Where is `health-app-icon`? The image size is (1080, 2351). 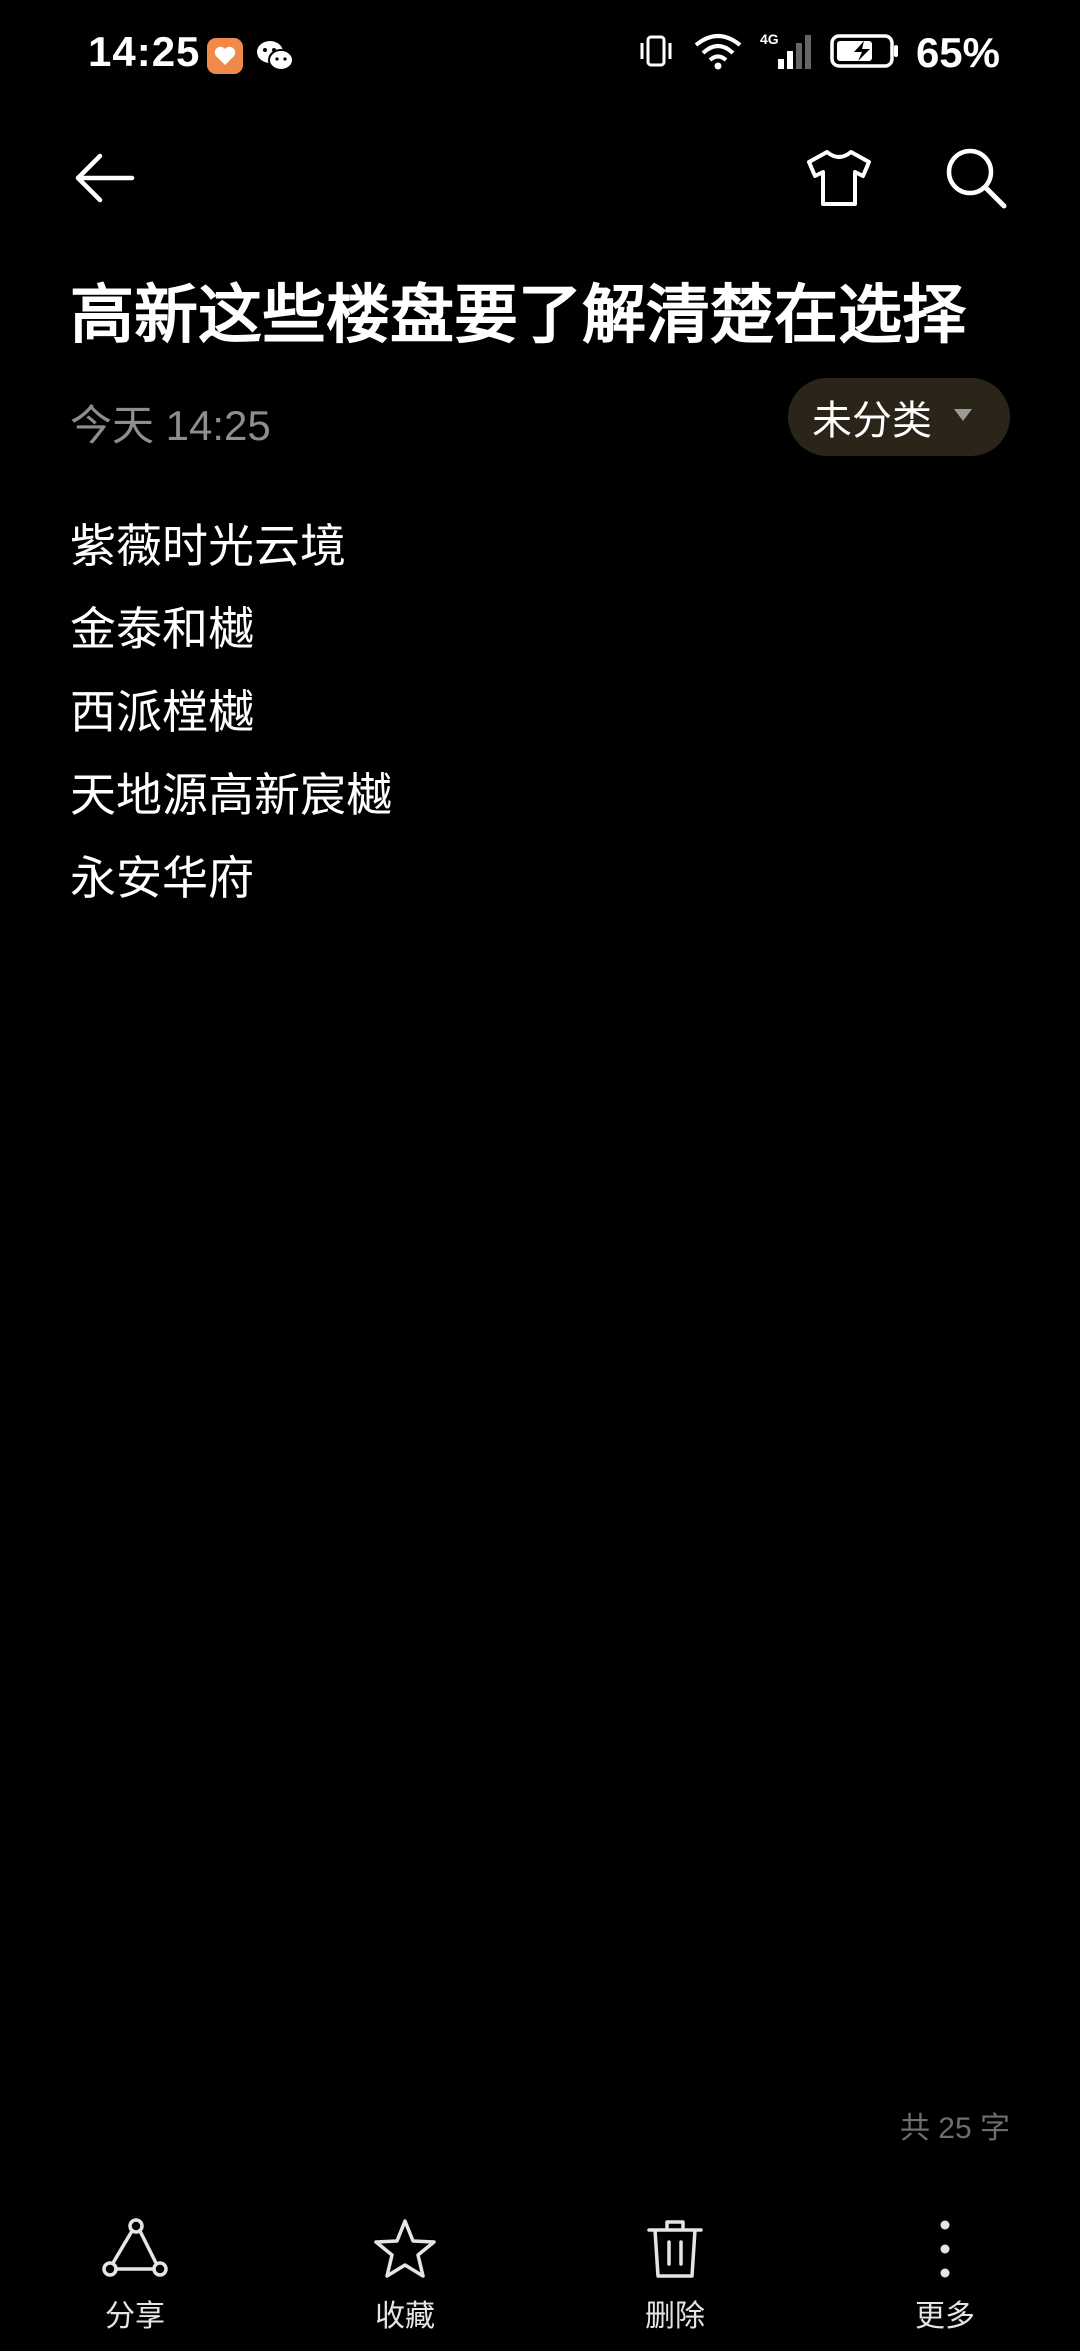
health-app-icon is located at coordinates (225, 56).